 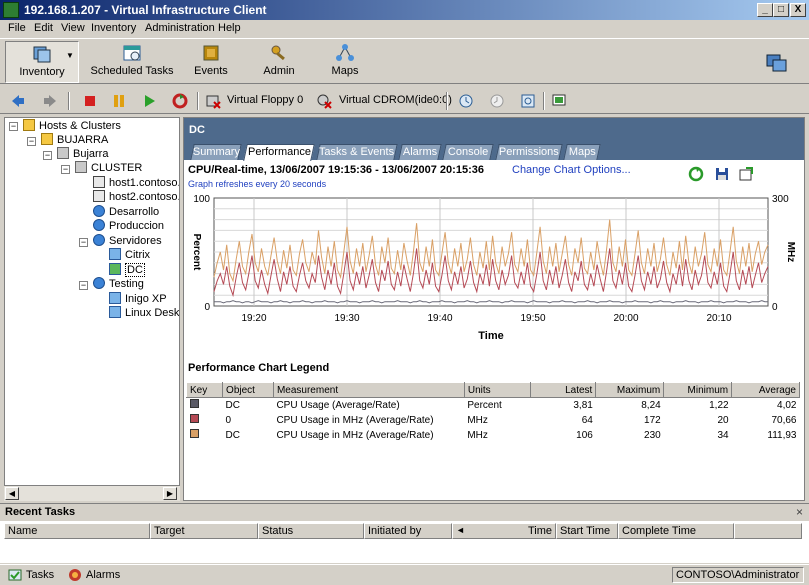 What do you see at coordinates (676, 531) in the screenshot?
I see `col-complete-time: Complete Time` at bounding box center [676, 531].